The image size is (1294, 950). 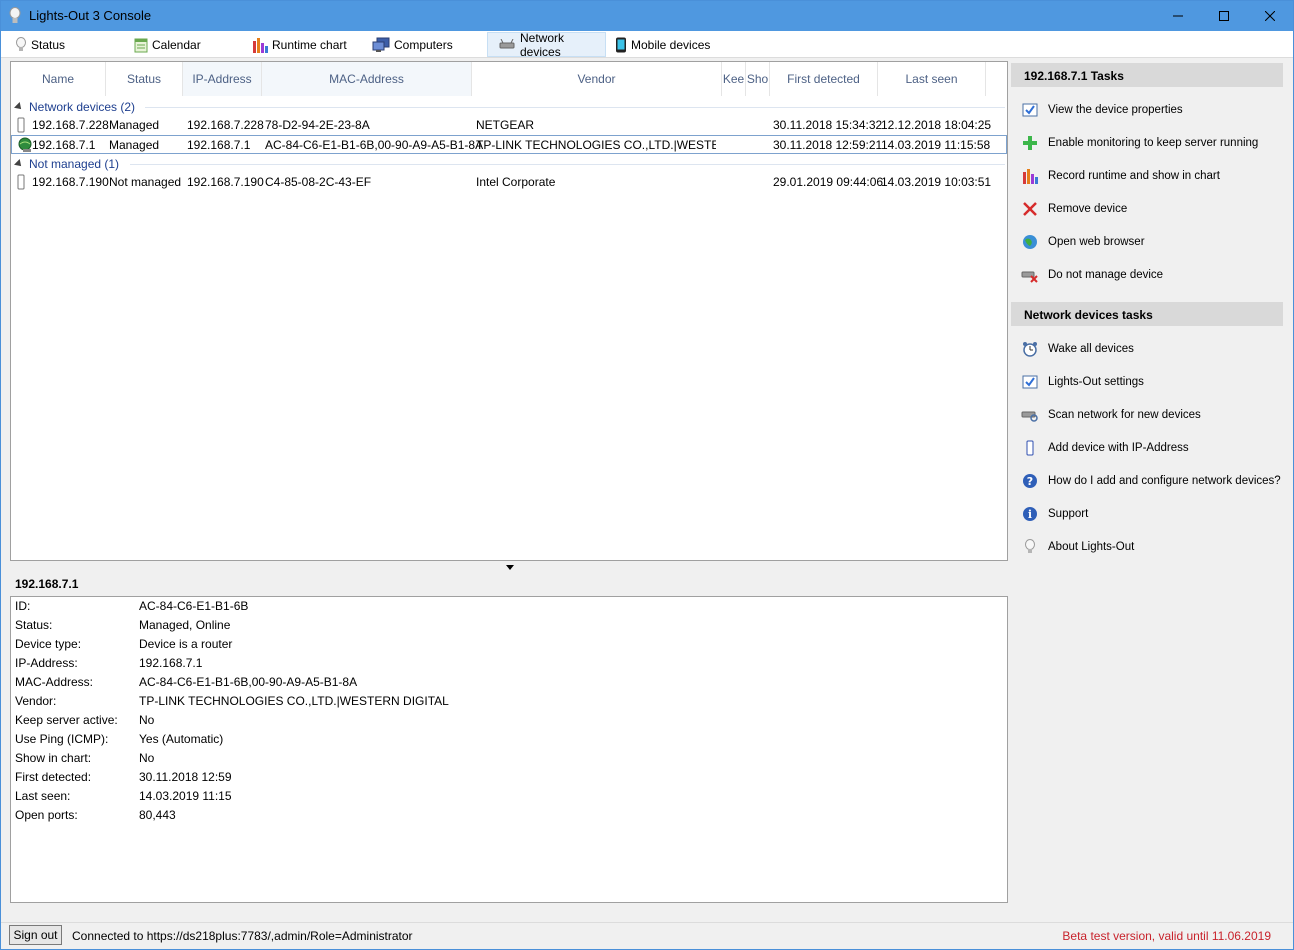 I want to click on mobile-icon, so click(x=621, y=44).